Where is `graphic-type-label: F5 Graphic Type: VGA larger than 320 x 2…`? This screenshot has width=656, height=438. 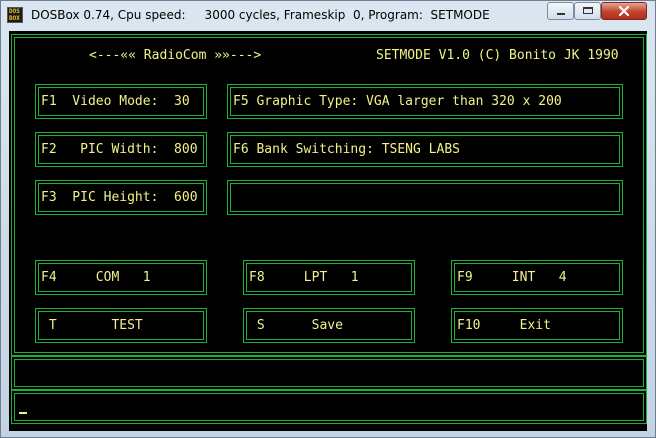
graphic-type-label: F5 Graphic Type: VGA larger than 320 x 2… is located at coordinates (397, 101).